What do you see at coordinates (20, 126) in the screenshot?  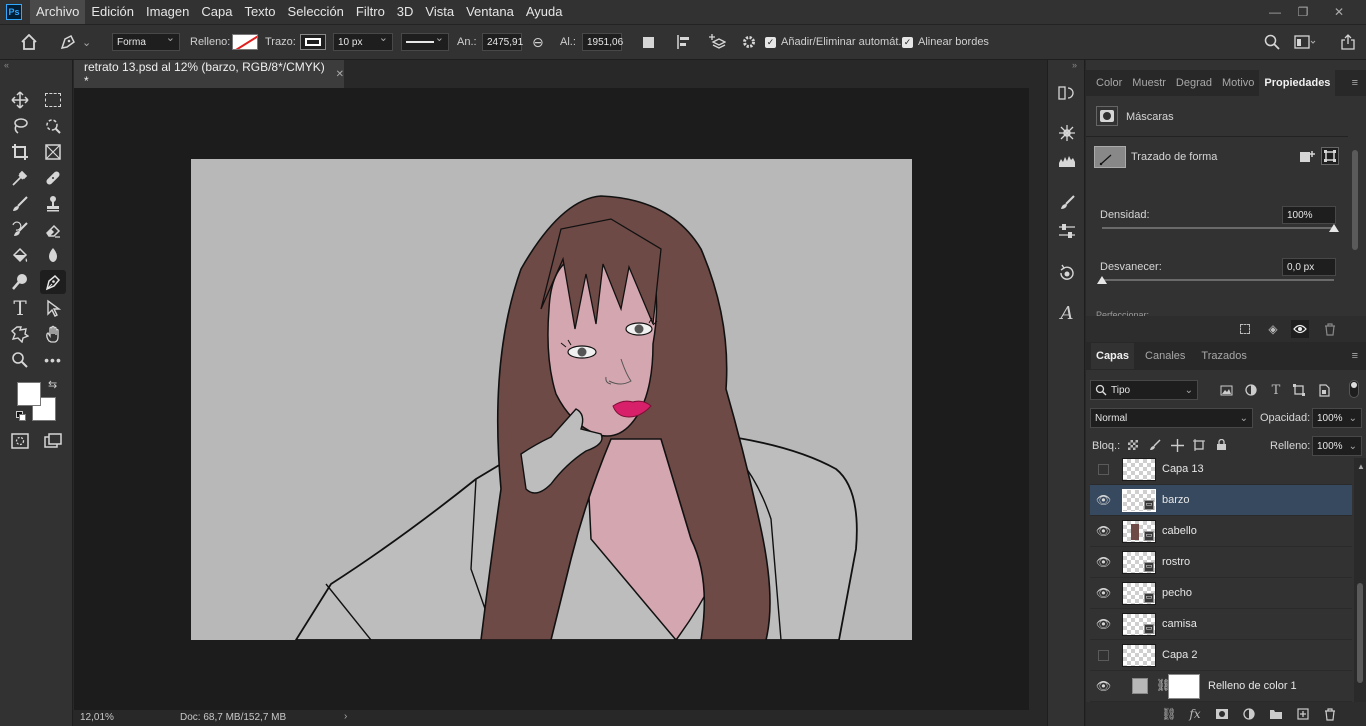 I see `lasso-tool-icon` at bounding box center [20, 126].